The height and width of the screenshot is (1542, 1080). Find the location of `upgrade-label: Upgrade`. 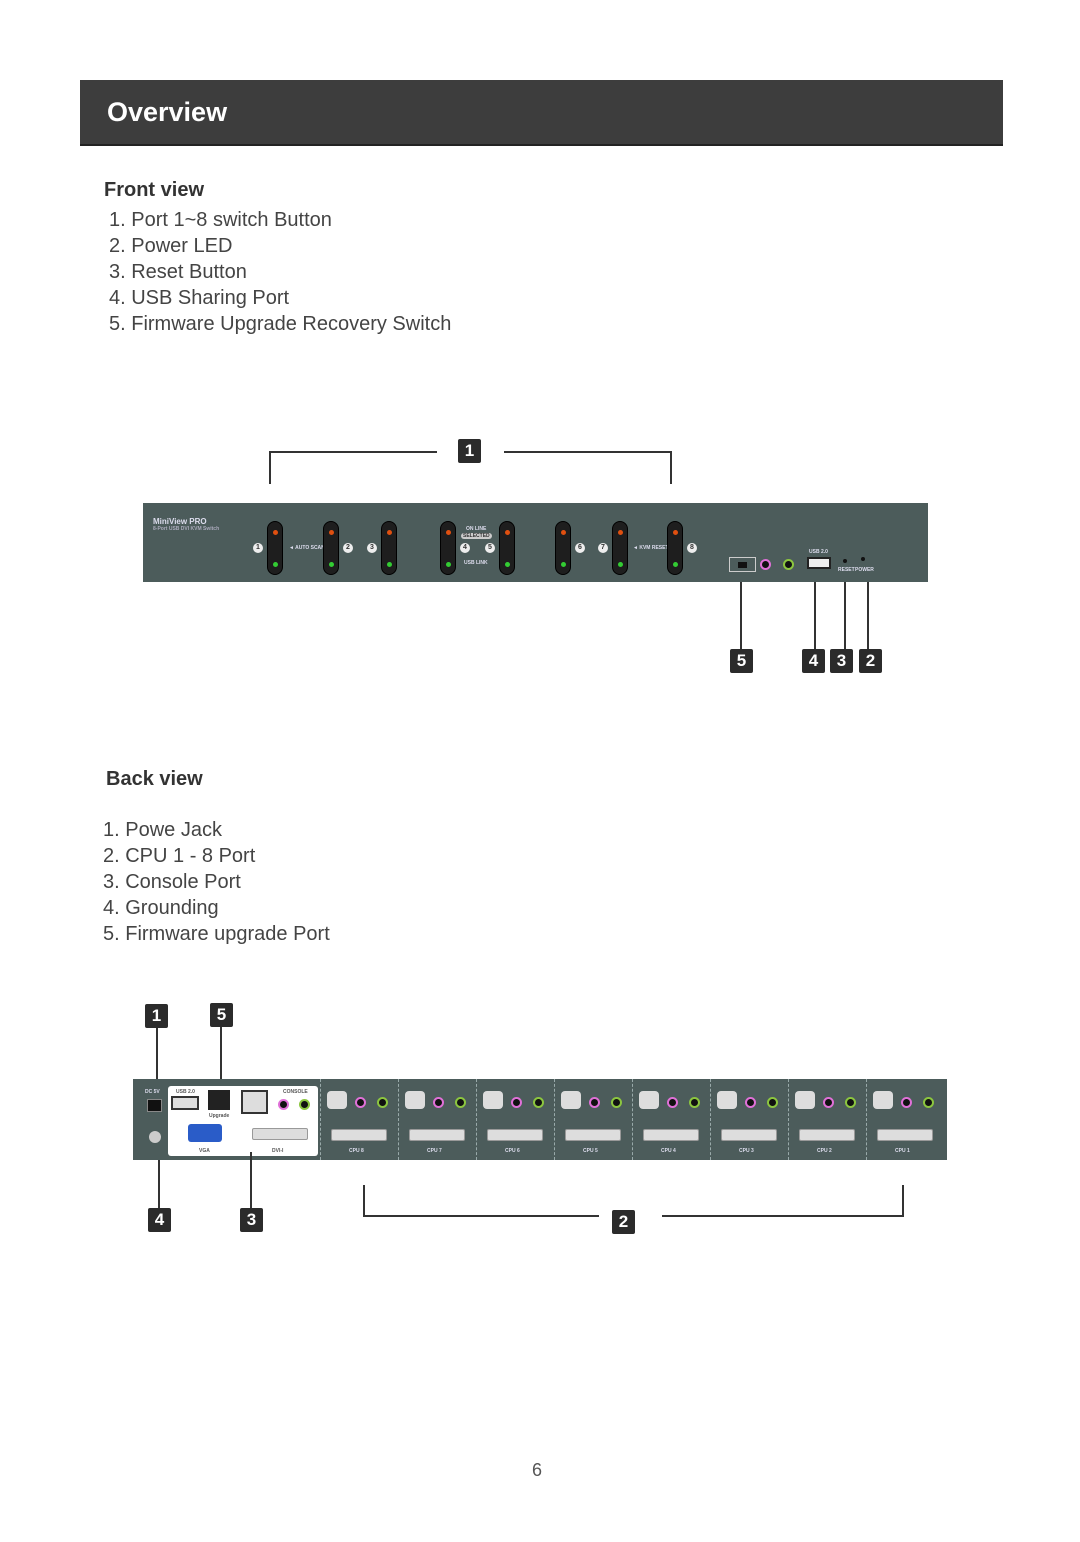

upgrade-label: Upgrade is located at coordinates (219, 1116).